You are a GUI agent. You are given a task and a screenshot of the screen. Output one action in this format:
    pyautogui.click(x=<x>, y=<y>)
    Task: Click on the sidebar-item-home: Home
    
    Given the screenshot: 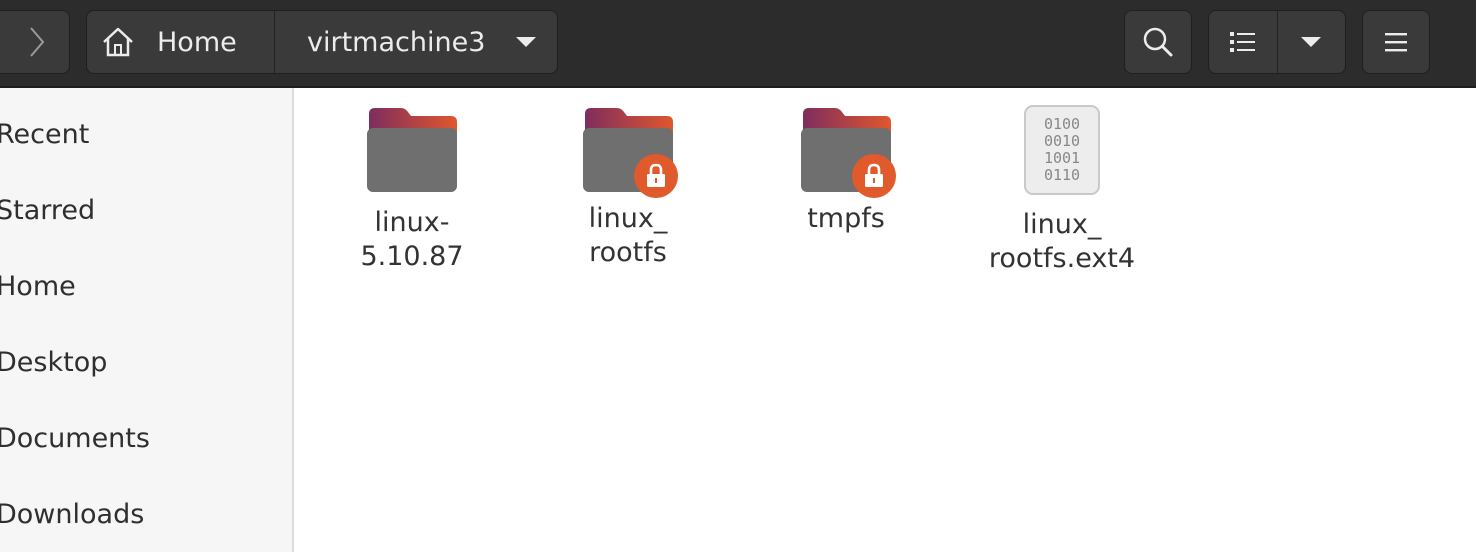 What is the action you would take?
    pyautogui.click(x=38, y=286)
    